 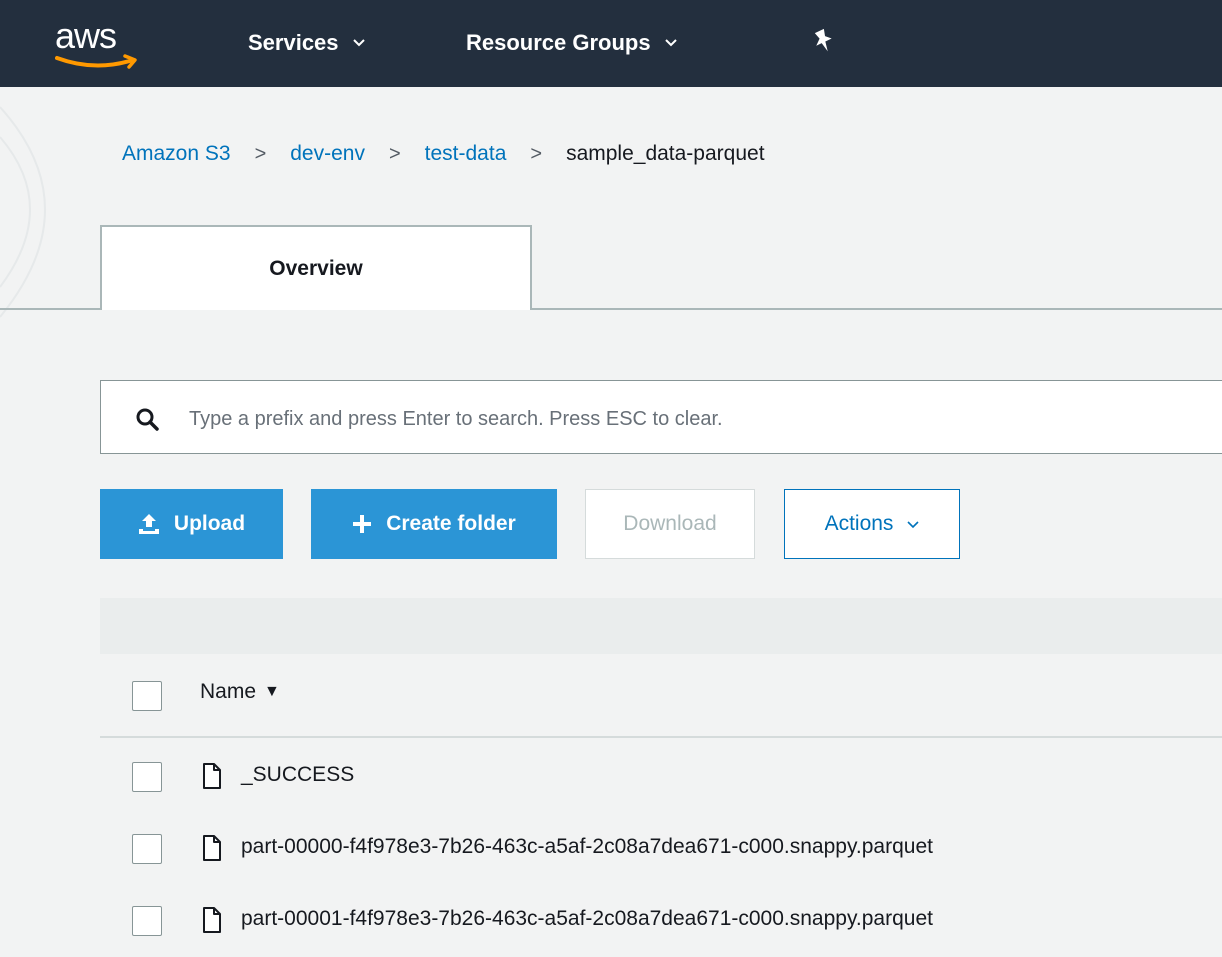 I want to click on file-name: _SUCCESS, so click(x=297, y=775).